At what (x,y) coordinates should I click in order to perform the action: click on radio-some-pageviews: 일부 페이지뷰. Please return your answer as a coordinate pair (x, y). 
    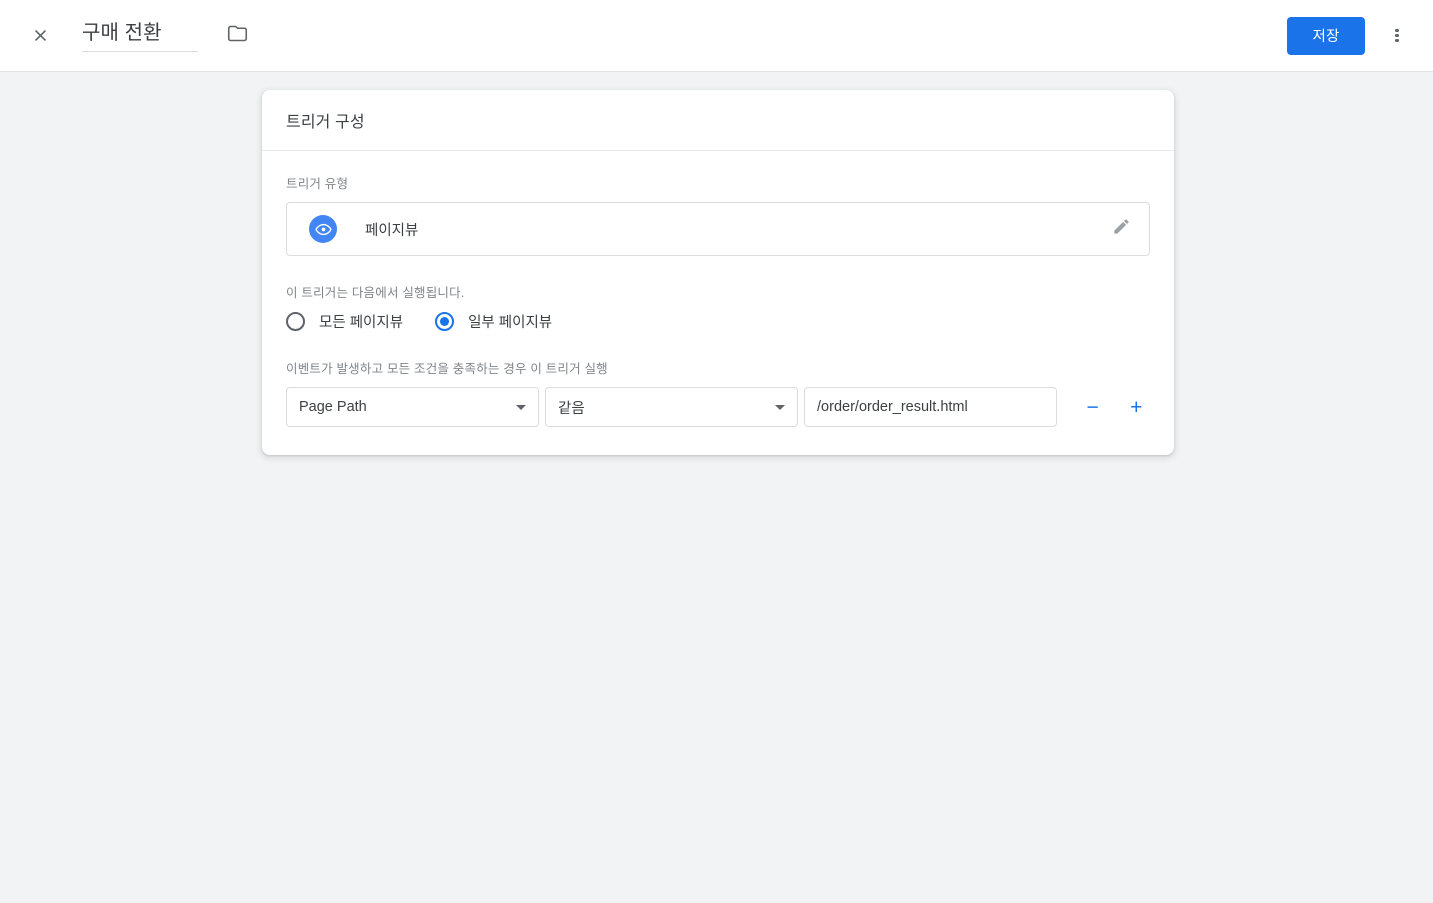
    Looking at the image, I should click on (493, 321).